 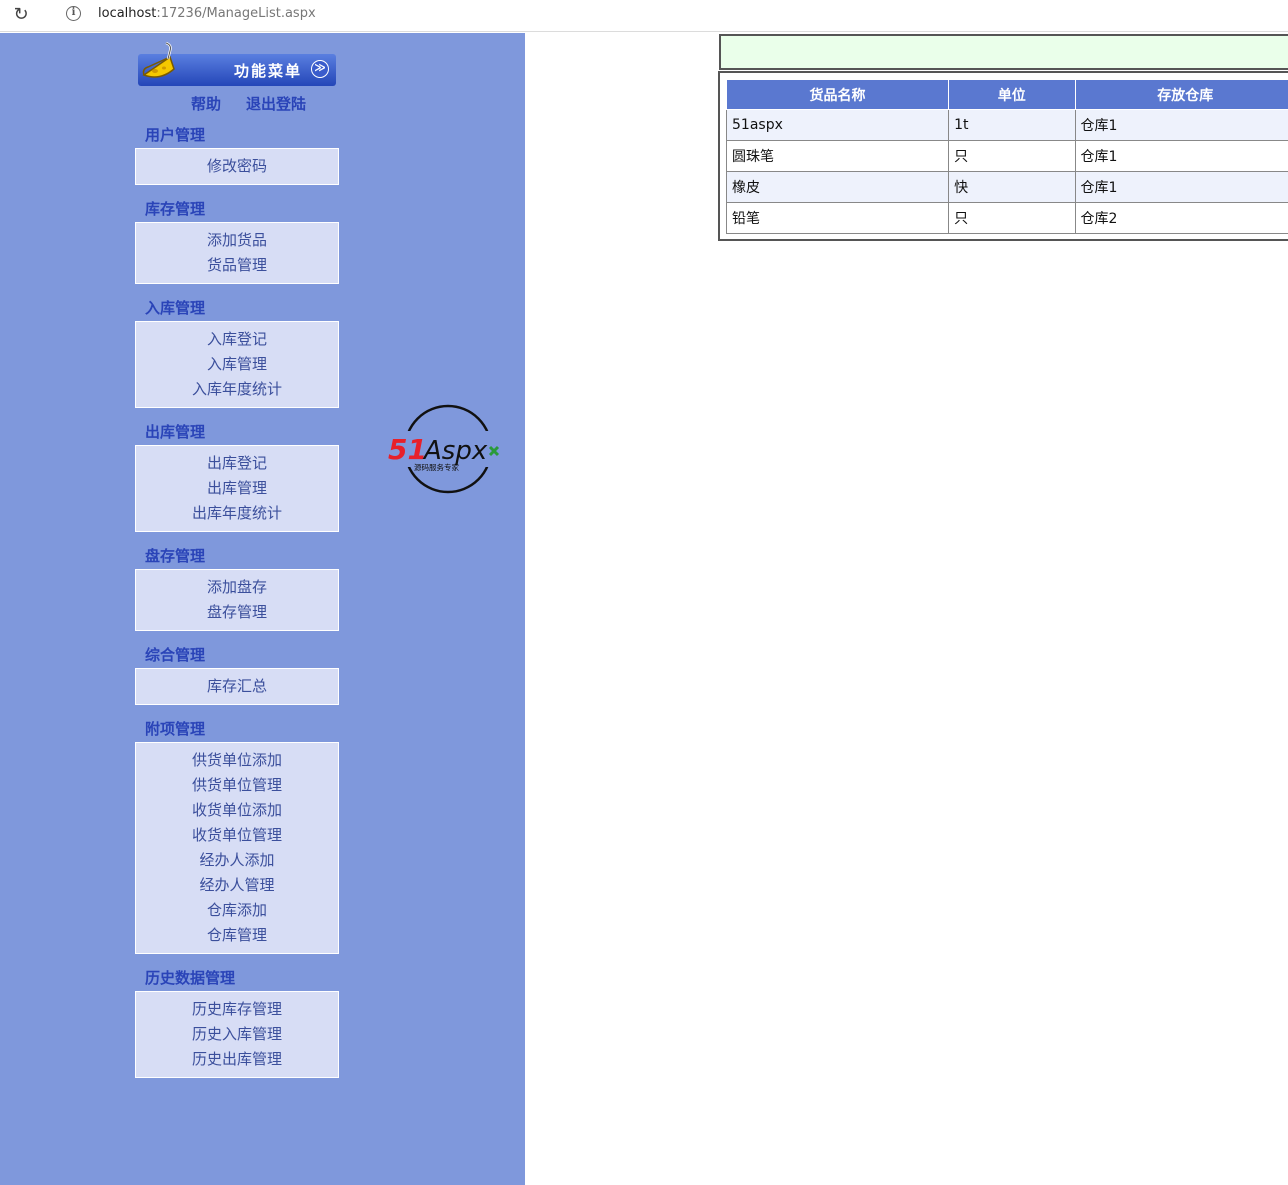 I want to click on table-header-row: 货品名称 单位 存放仓库, so click(x=1006, y=94).